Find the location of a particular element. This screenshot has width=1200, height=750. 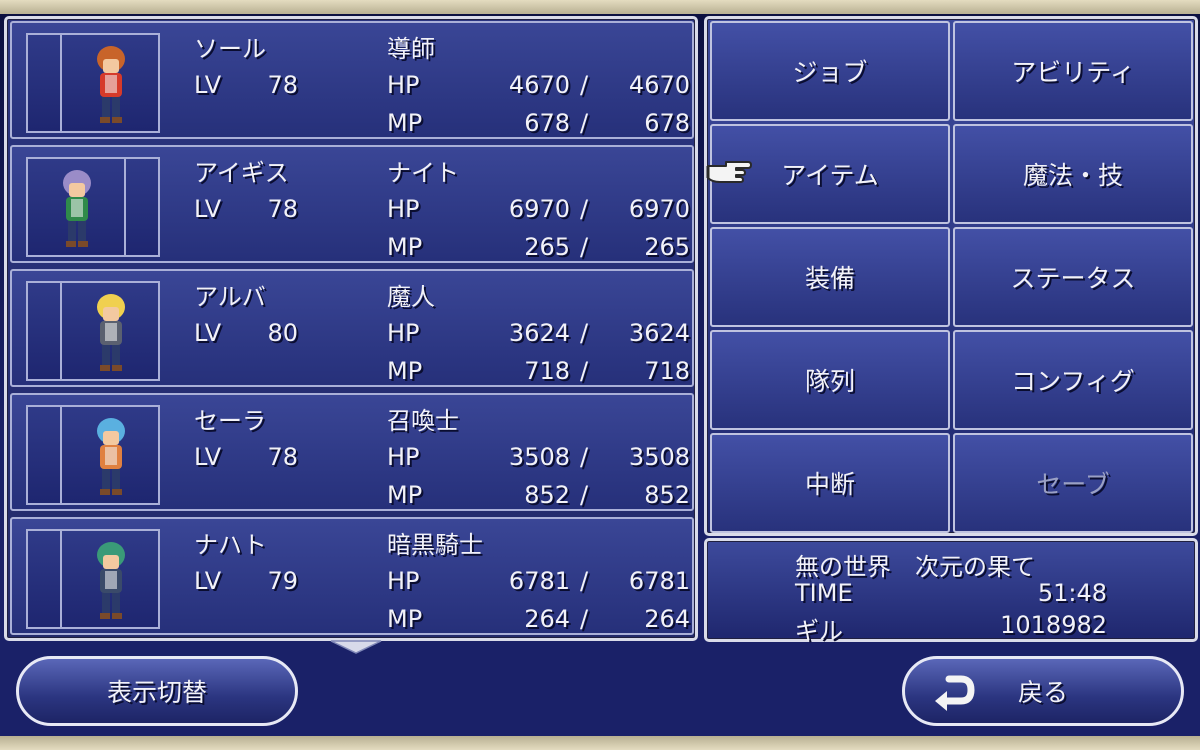

play-time: 51:48 is located at coordinates (1072, 593).